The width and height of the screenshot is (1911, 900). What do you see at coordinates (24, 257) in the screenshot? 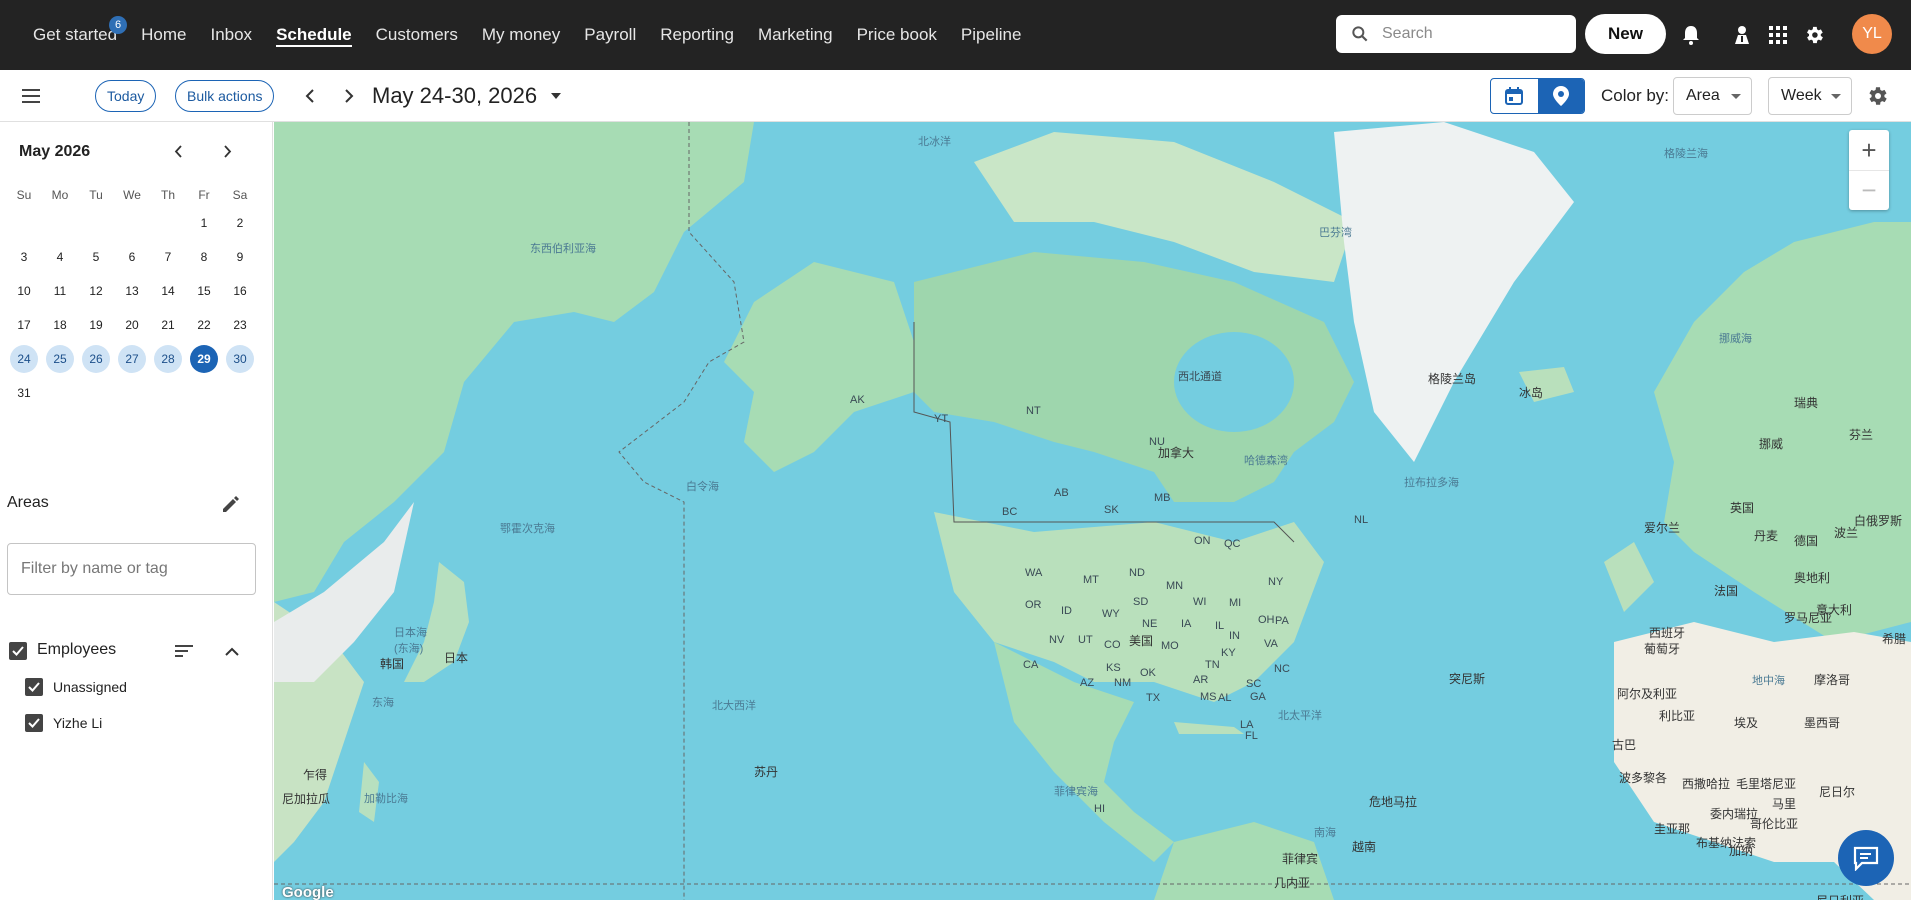
I see `calendar-day: 3` at bounding box center [24, 257].